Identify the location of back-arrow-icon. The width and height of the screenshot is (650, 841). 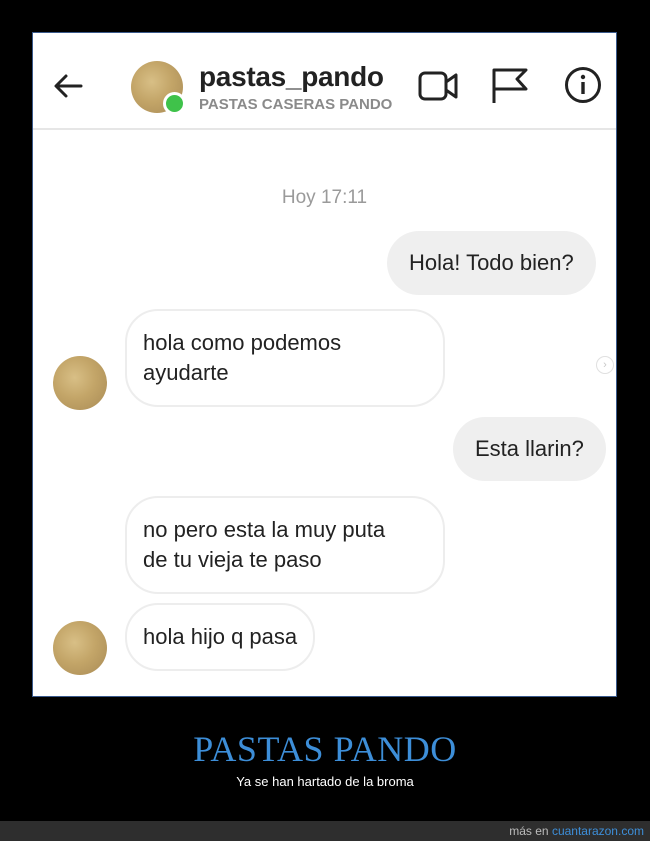
(68, 86).